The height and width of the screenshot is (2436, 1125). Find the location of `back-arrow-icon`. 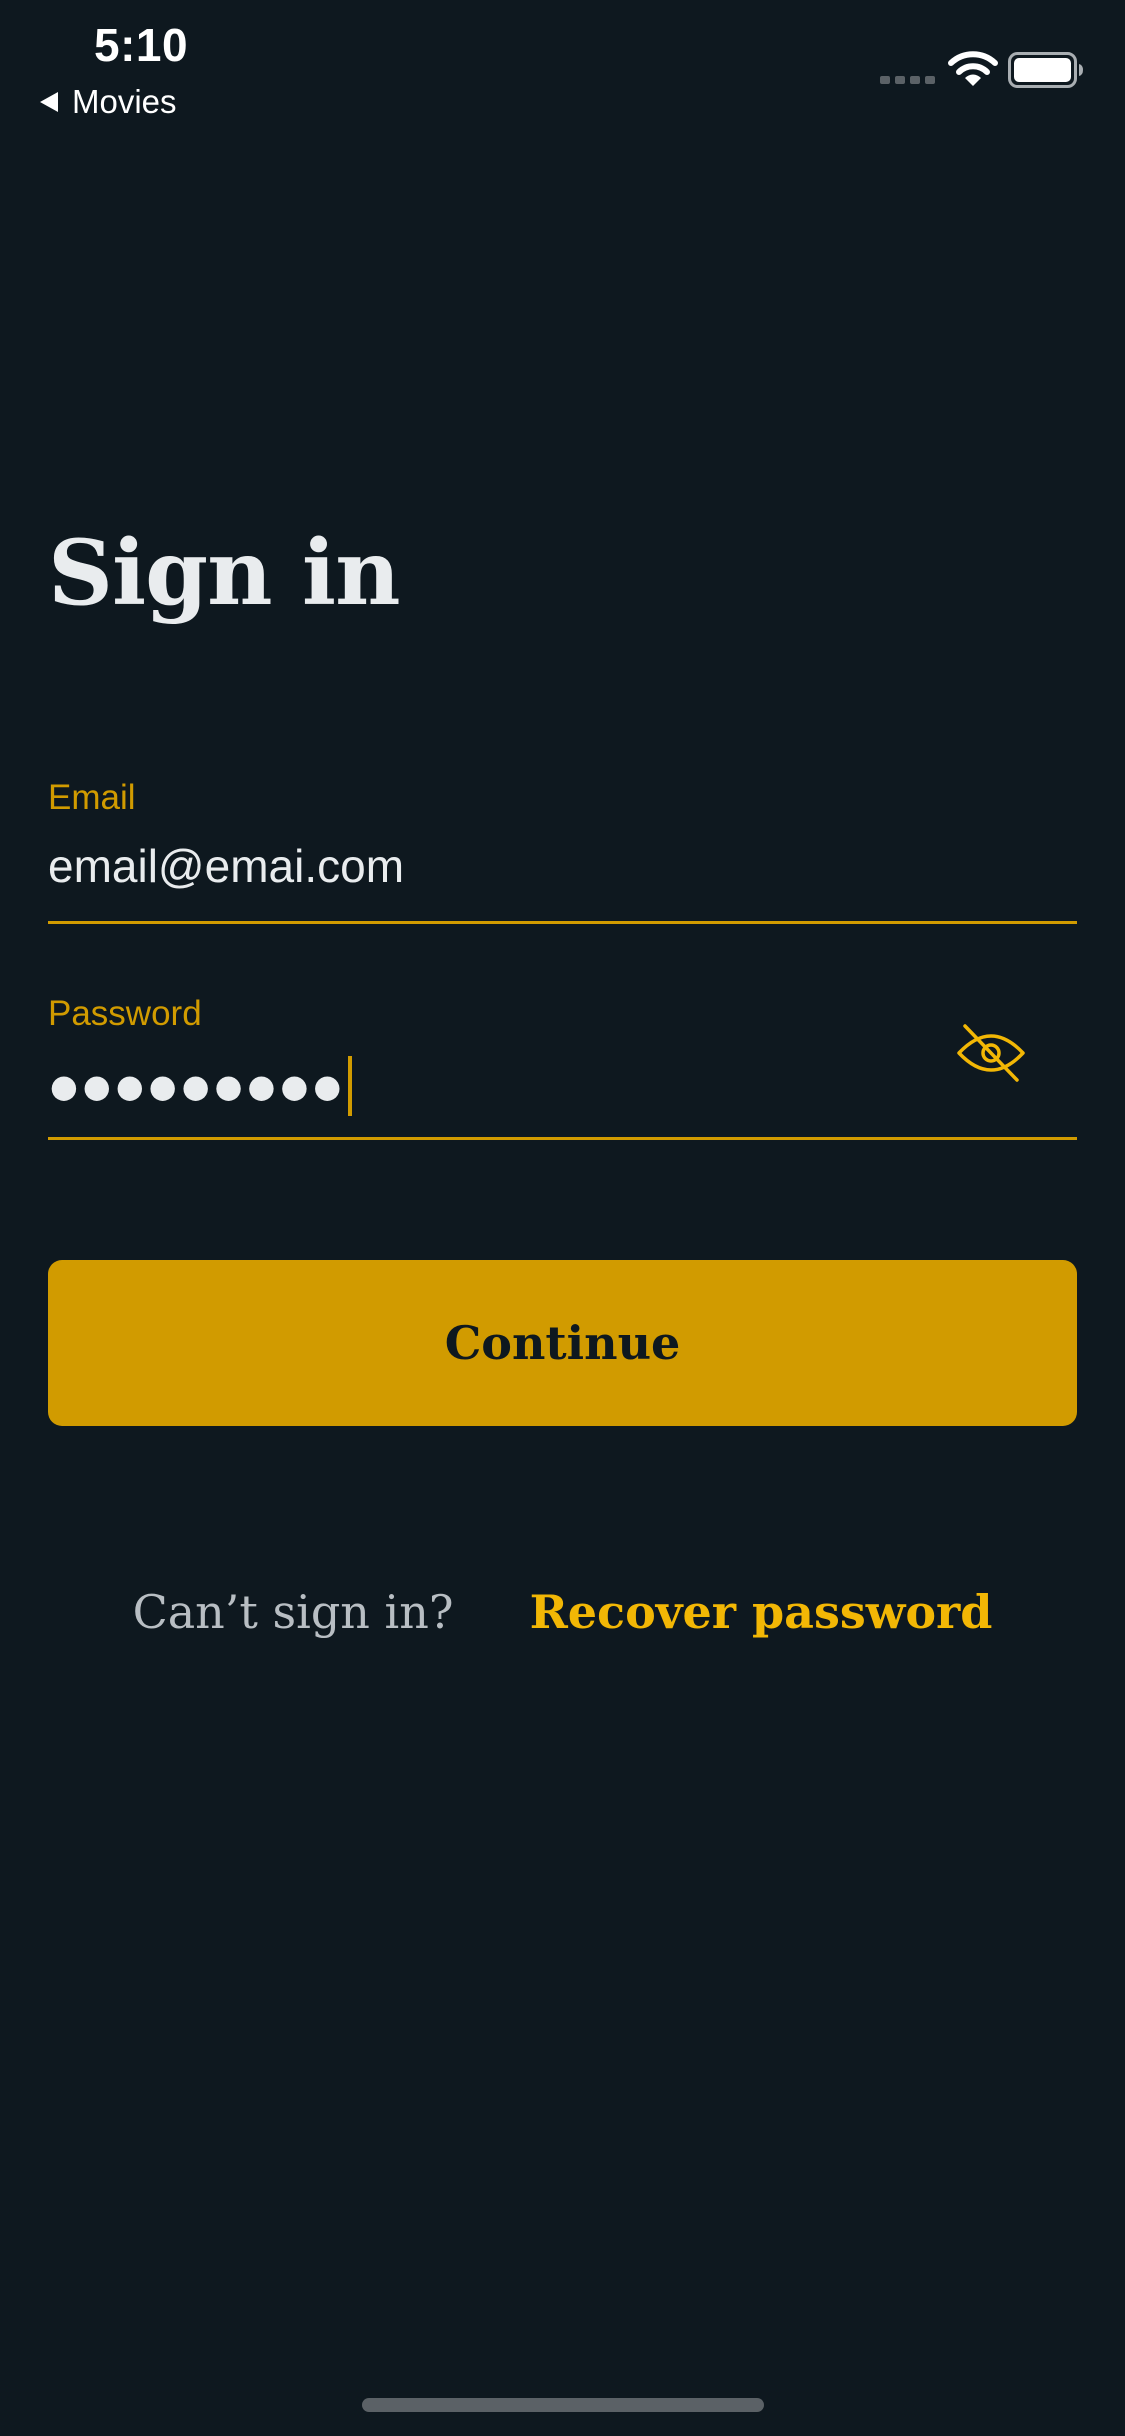

back-arrow-icon is located at coordinates (49, 102).